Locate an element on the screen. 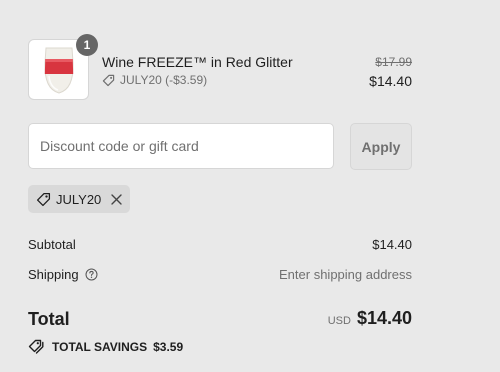 The height and width of the screenshot is (372, 500). wine-glass-image is located at coordinates (59, 70).